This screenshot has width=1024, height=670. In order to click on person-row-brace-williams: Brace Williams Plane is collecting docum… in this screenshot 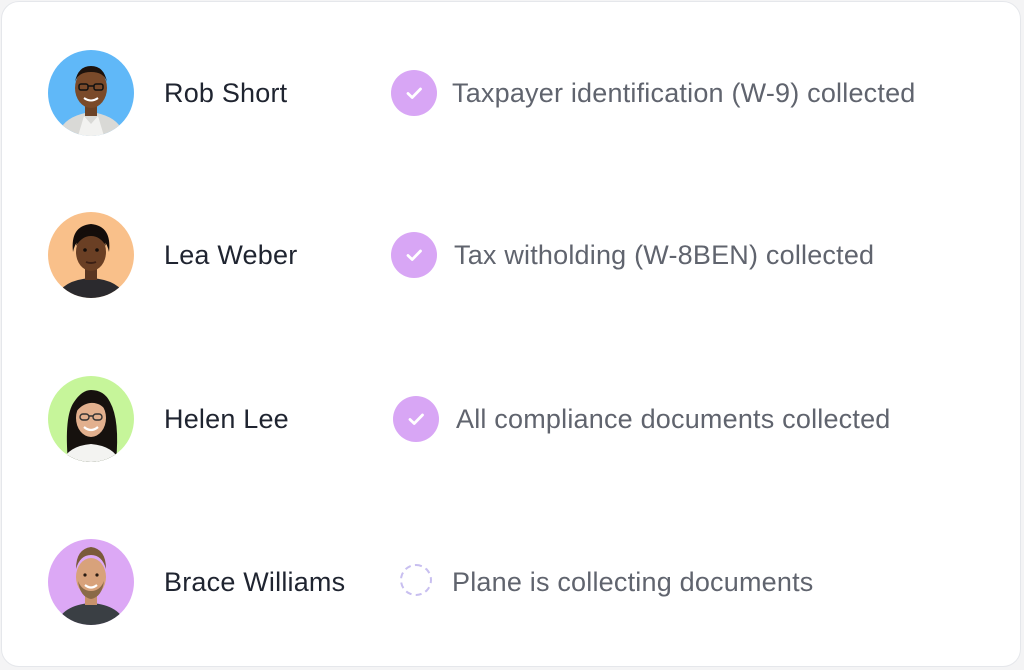, I will do `click(512, 582)`.